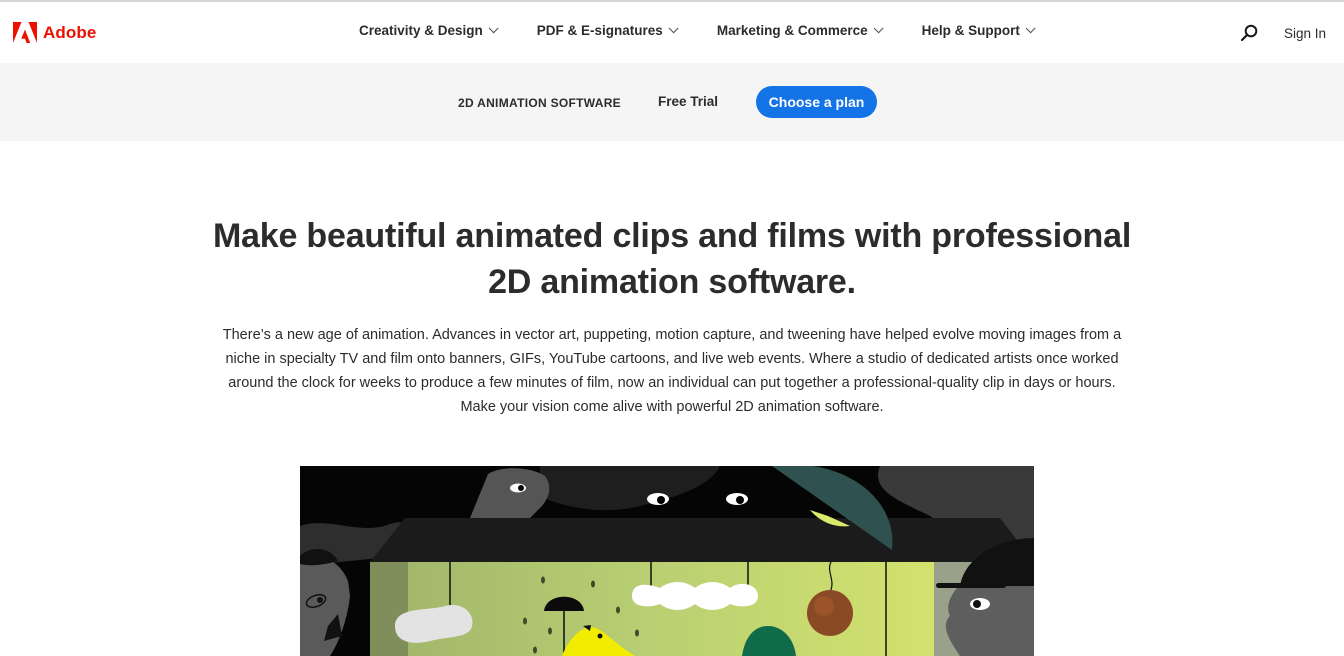 The height and width of the screenshot is (656, 1344). I want to click on page-title-line-2: 2D animation software., so click(672, 282).